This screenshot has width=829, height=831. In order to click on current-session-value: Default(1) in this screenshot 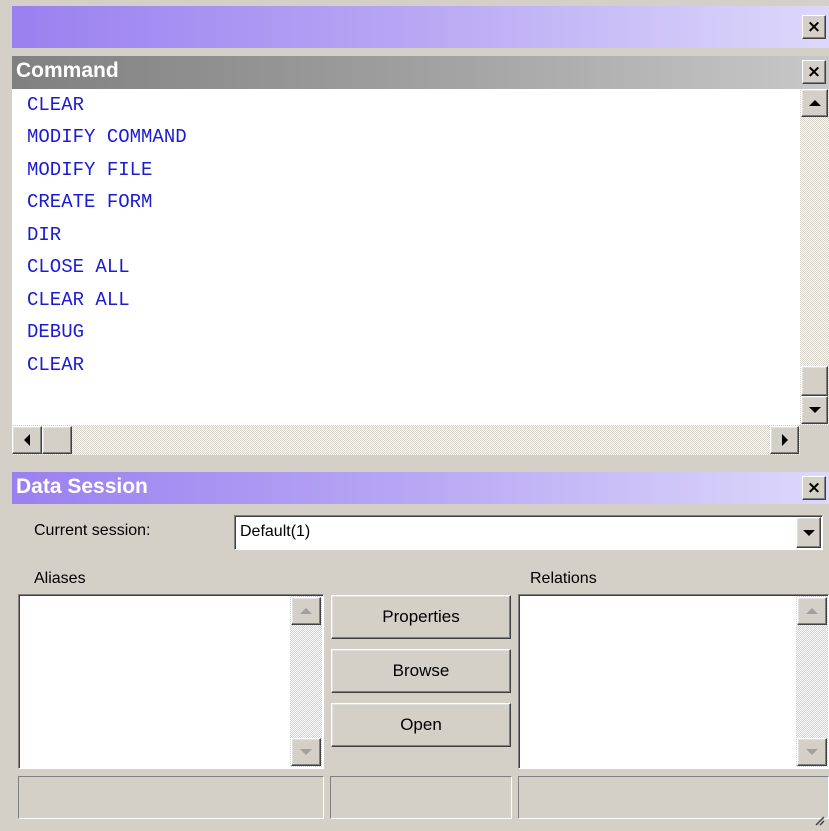, I will do `click(275, 531)`.